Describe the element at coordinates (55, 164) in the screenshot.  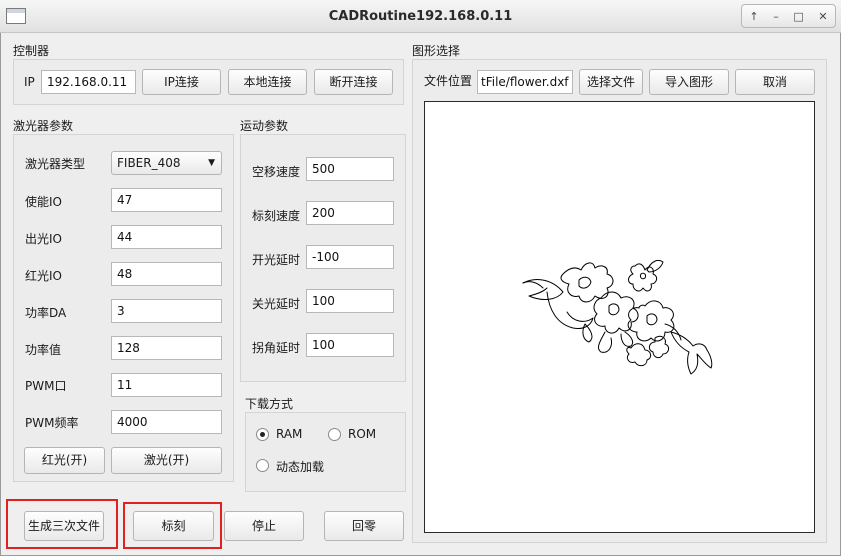
I see `laser-type-label: 激光器类型` at that location.